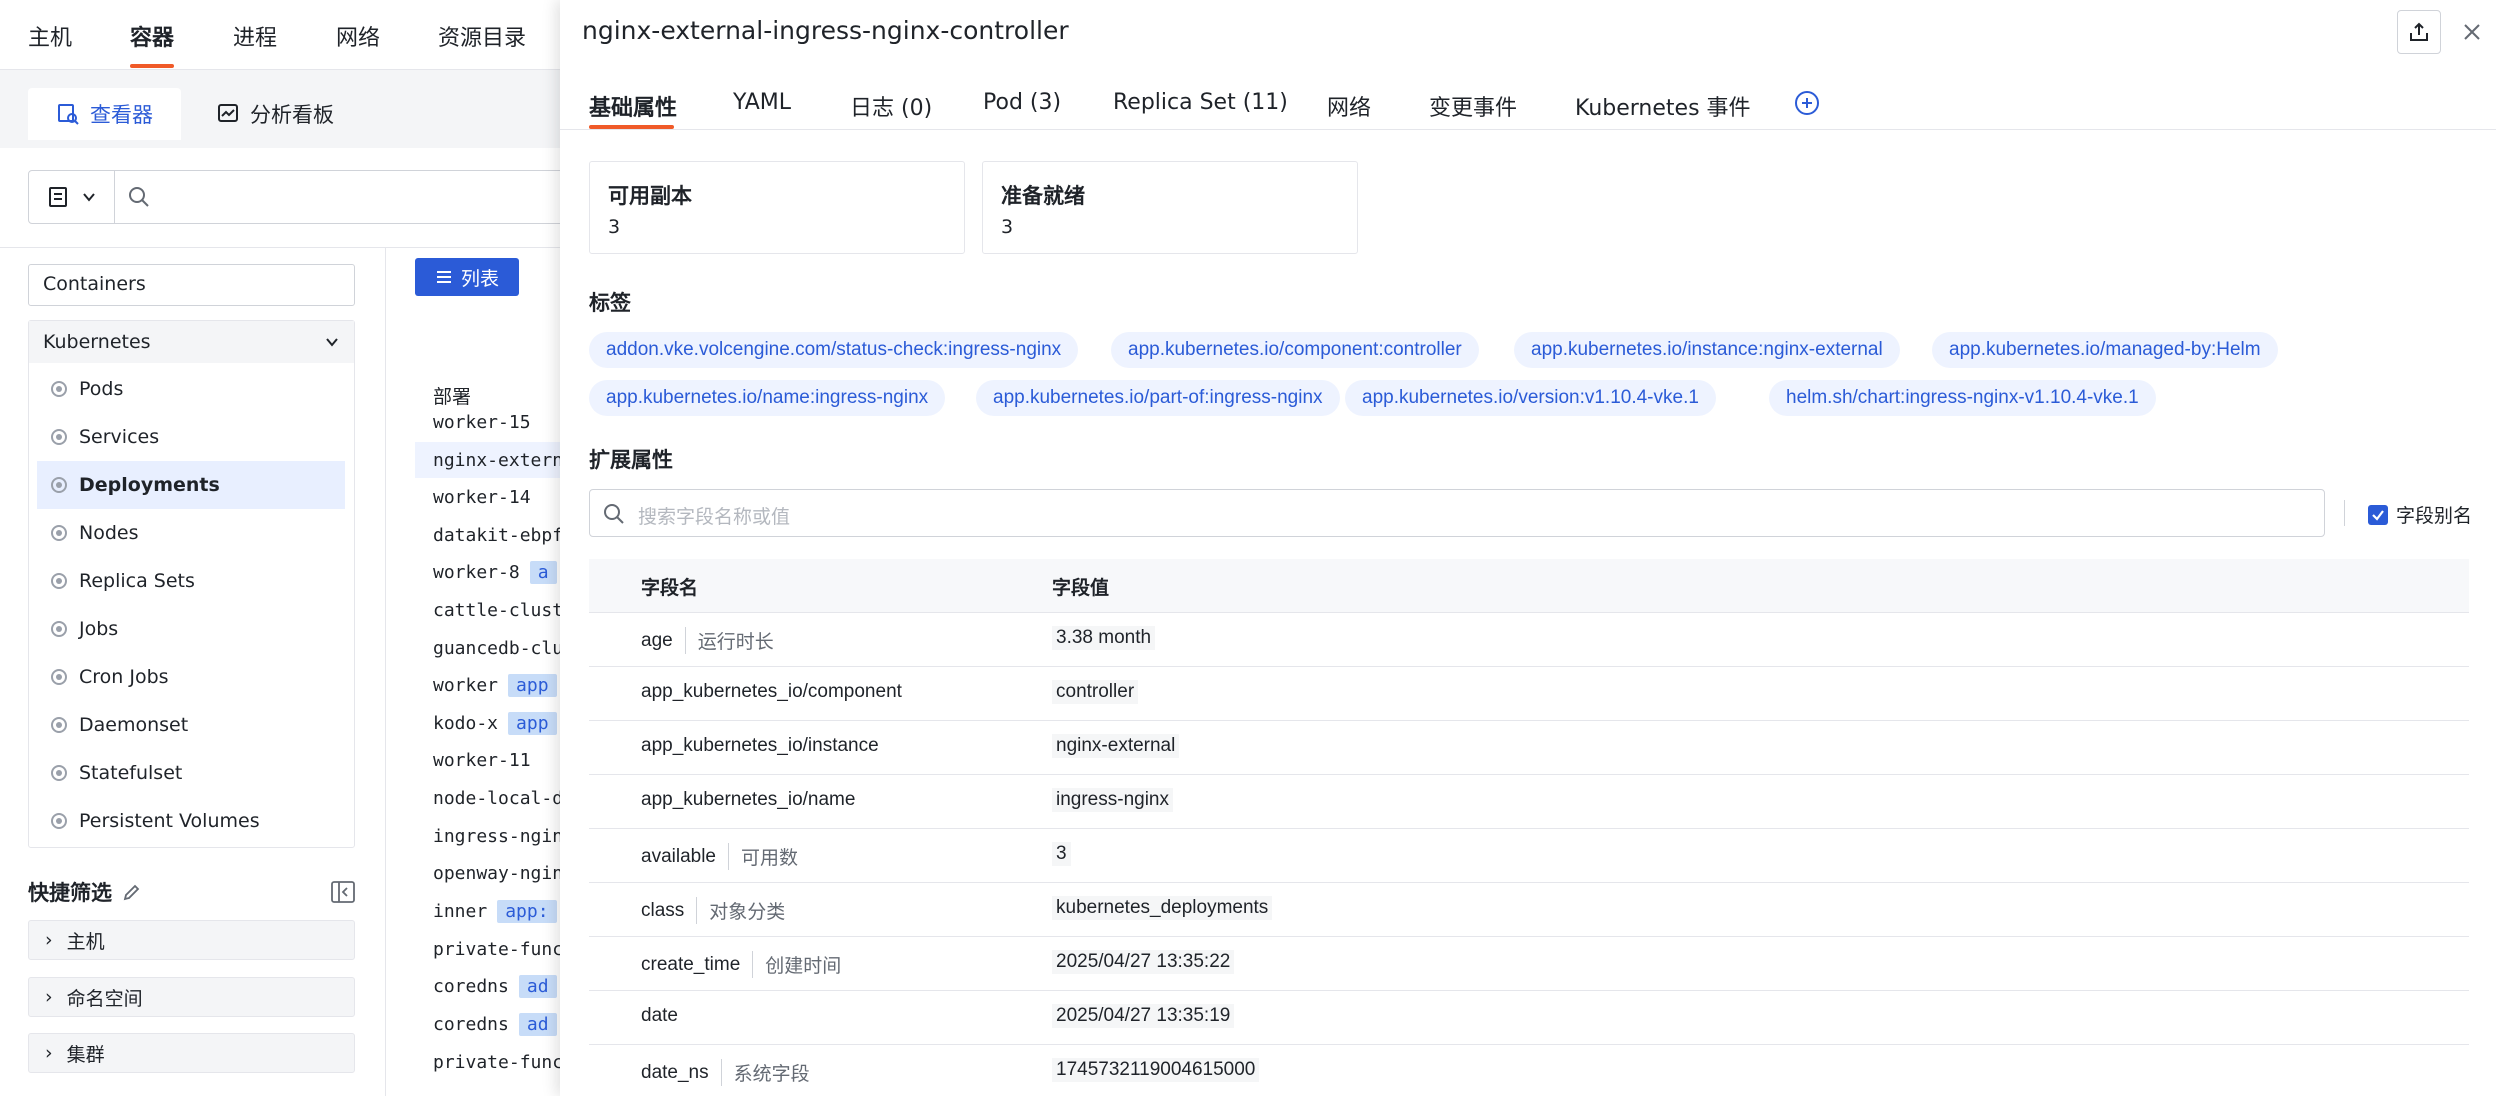 Image resolution: width=2496 pixels, height=1096 pixels. I want to click on field-name: date_ns, so click(675, 1072).